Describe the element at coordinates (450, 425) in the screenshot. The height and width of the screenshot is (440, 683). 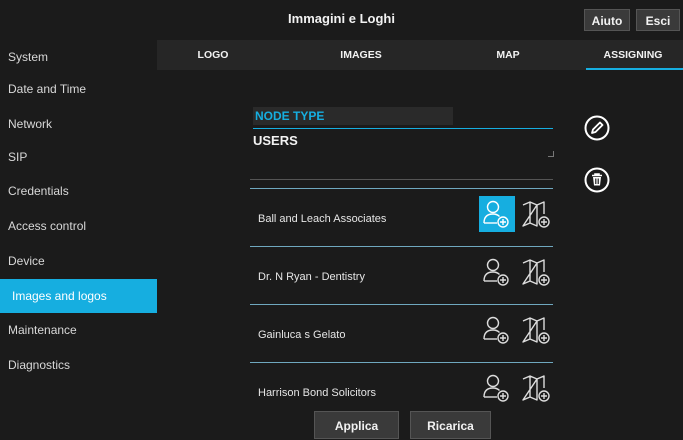
I see `reload-button: Ricarica` at that location.